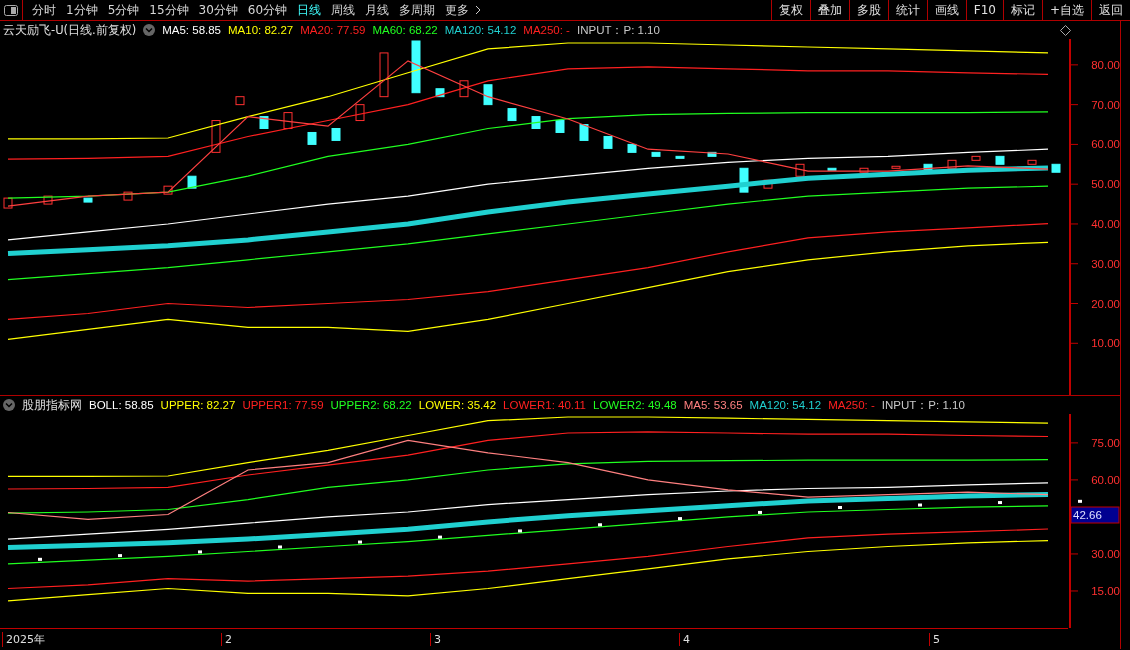 The width and height of the screenshot is (1130, 650). Describe the element at coordinates (123, 10) in the screenshot. I see `period-tab: 5分钟` at that location.